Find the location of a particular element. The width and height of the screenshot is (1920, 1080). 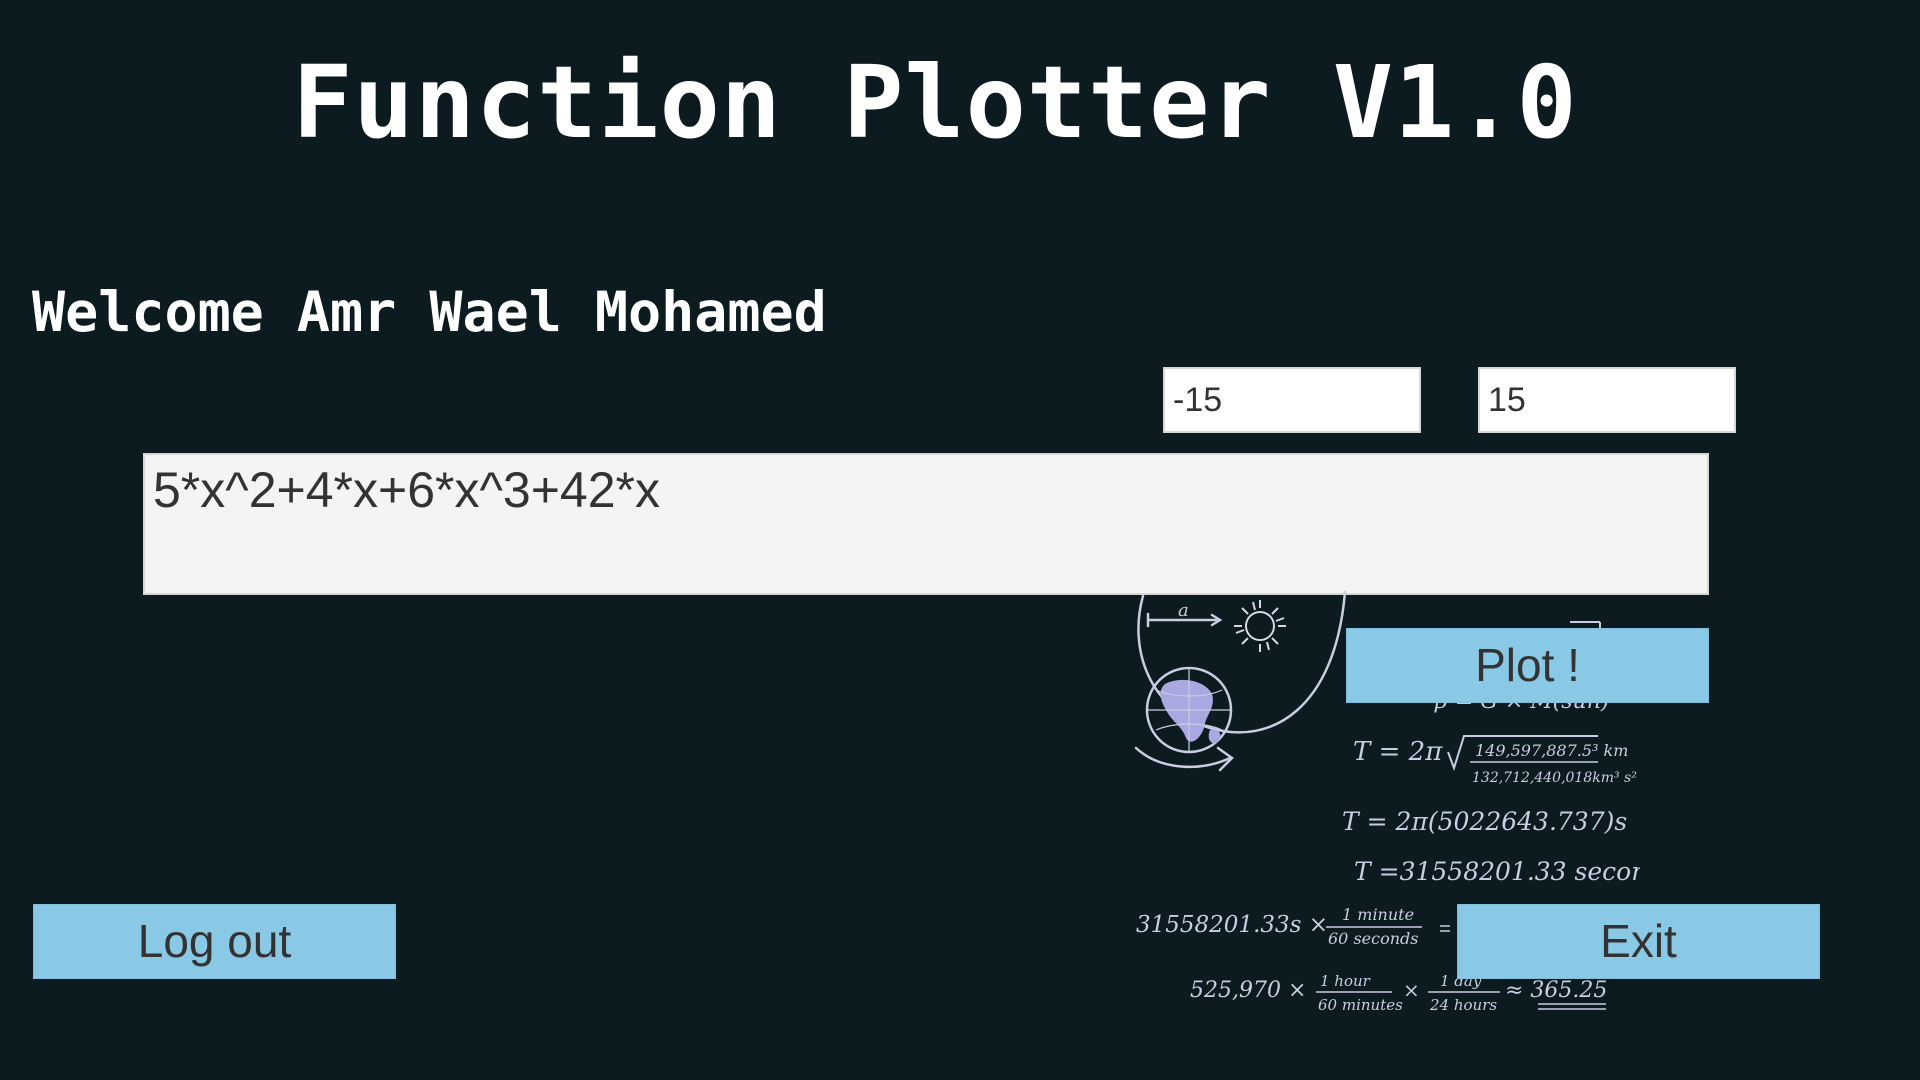

formula-minute-denominator: 60 seconds is located at coordinates (1373, 938).